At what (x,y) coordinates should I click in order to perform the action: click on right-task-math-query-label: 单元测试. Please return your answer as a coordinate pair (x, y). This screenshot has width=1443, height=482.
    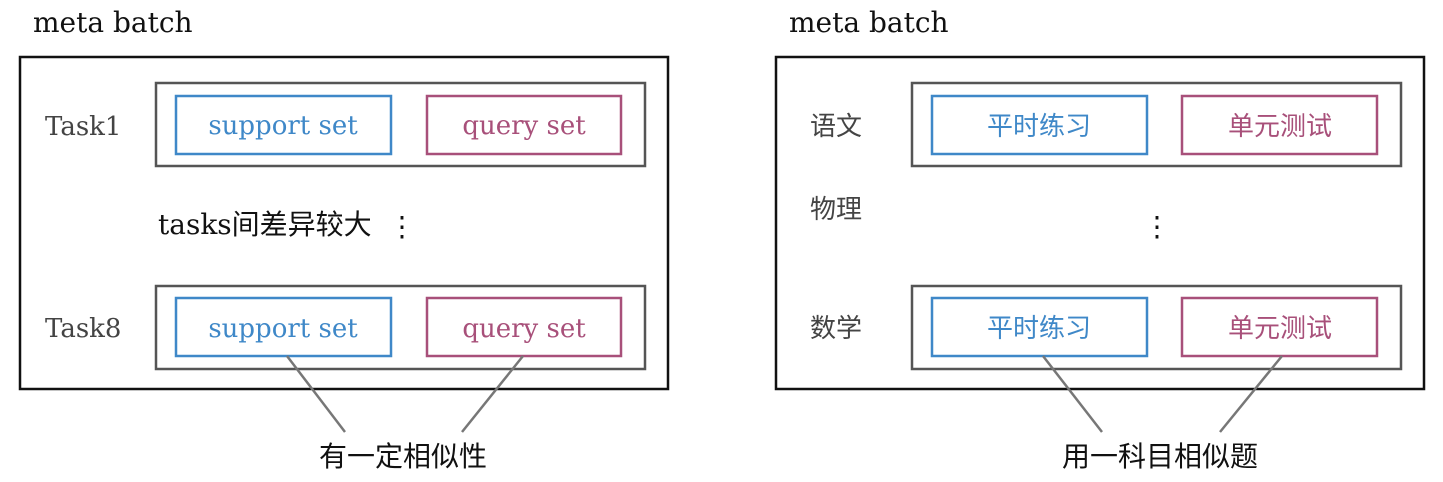
    Looking at the image, I should click on (1280, 329).